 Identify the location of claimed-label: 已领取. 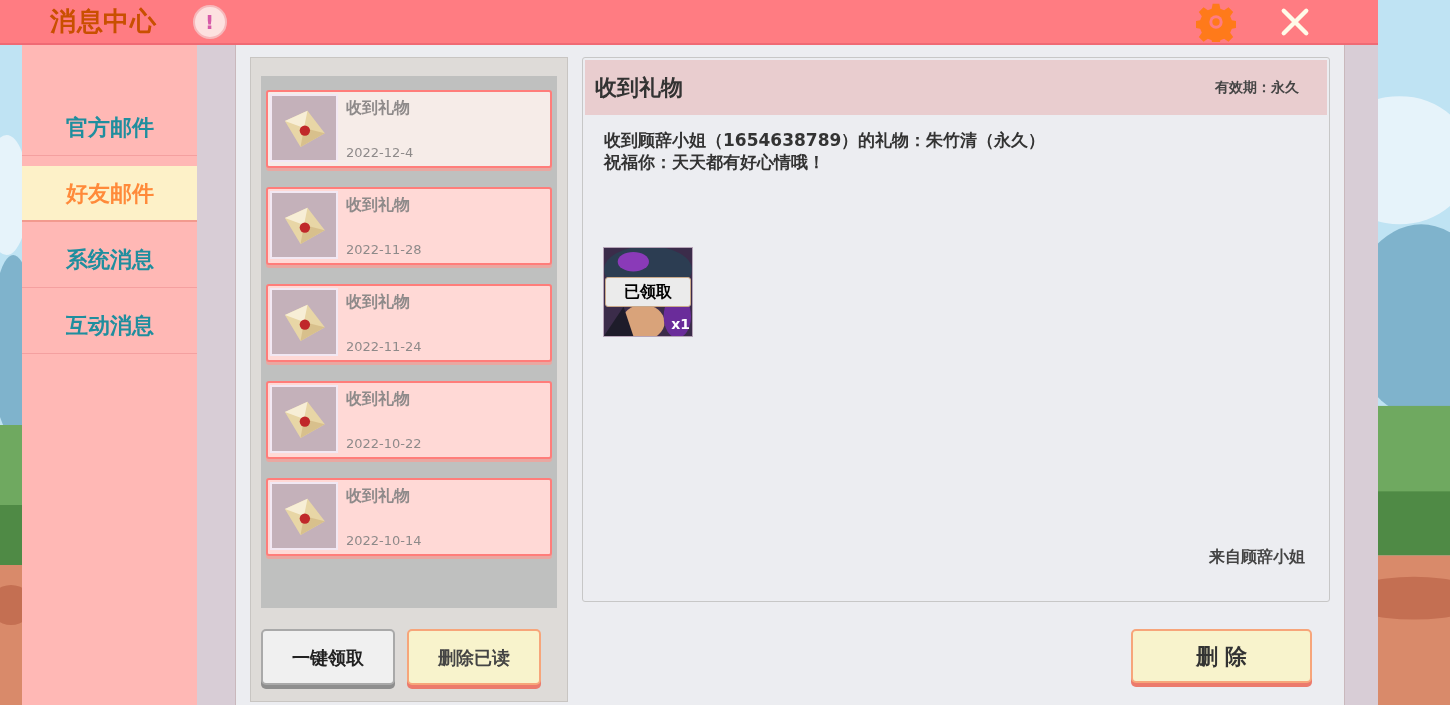
(648, 292).